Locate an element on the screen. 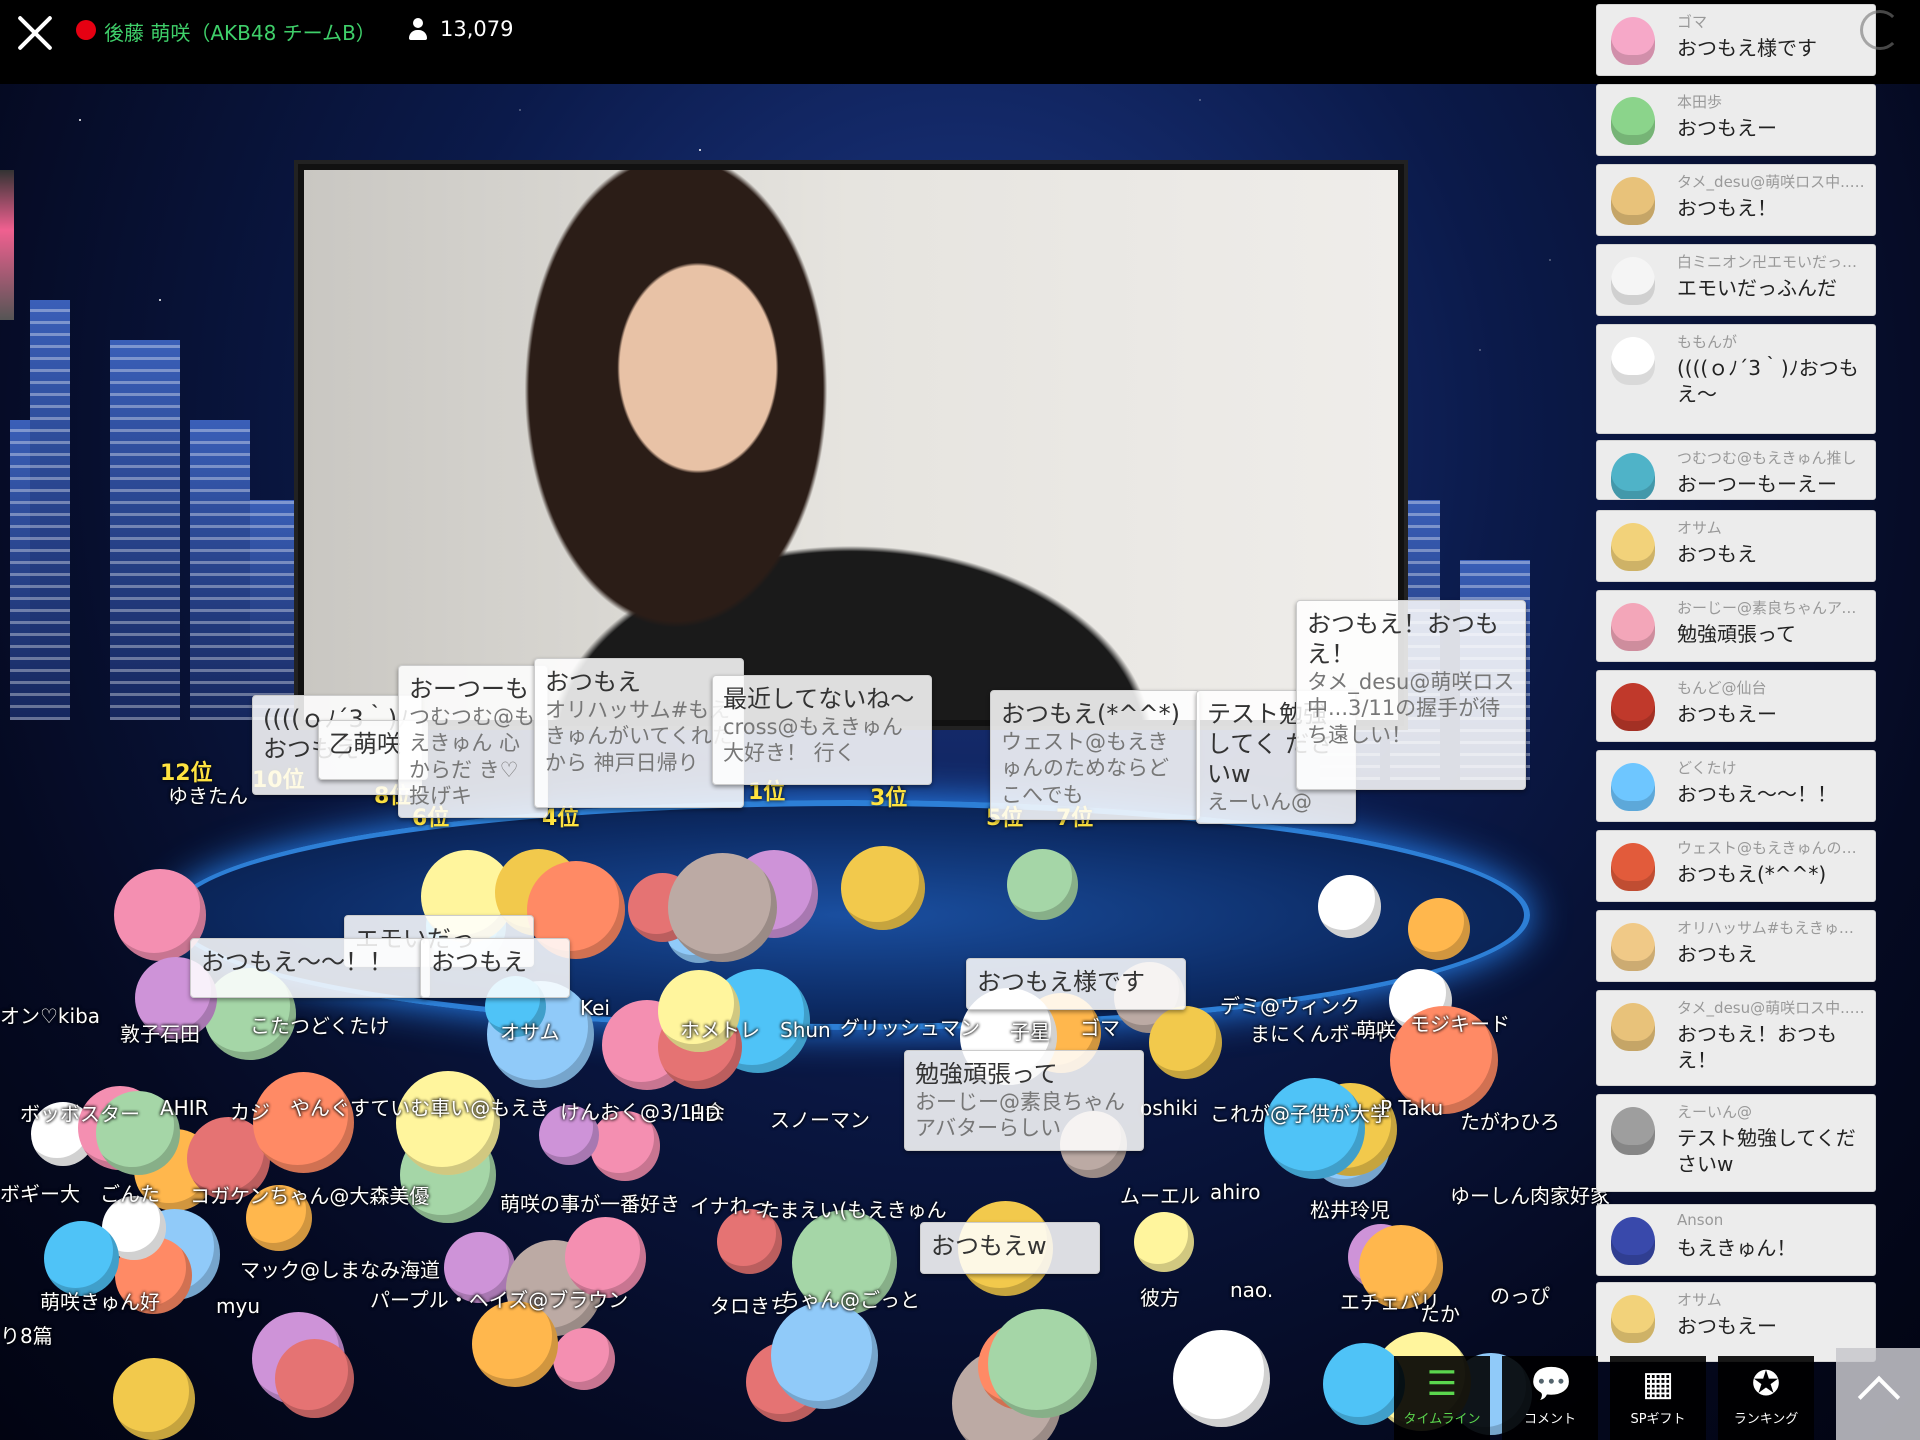  floating-comment-text: おつもえ様です is located at coordinates (1061, 982).